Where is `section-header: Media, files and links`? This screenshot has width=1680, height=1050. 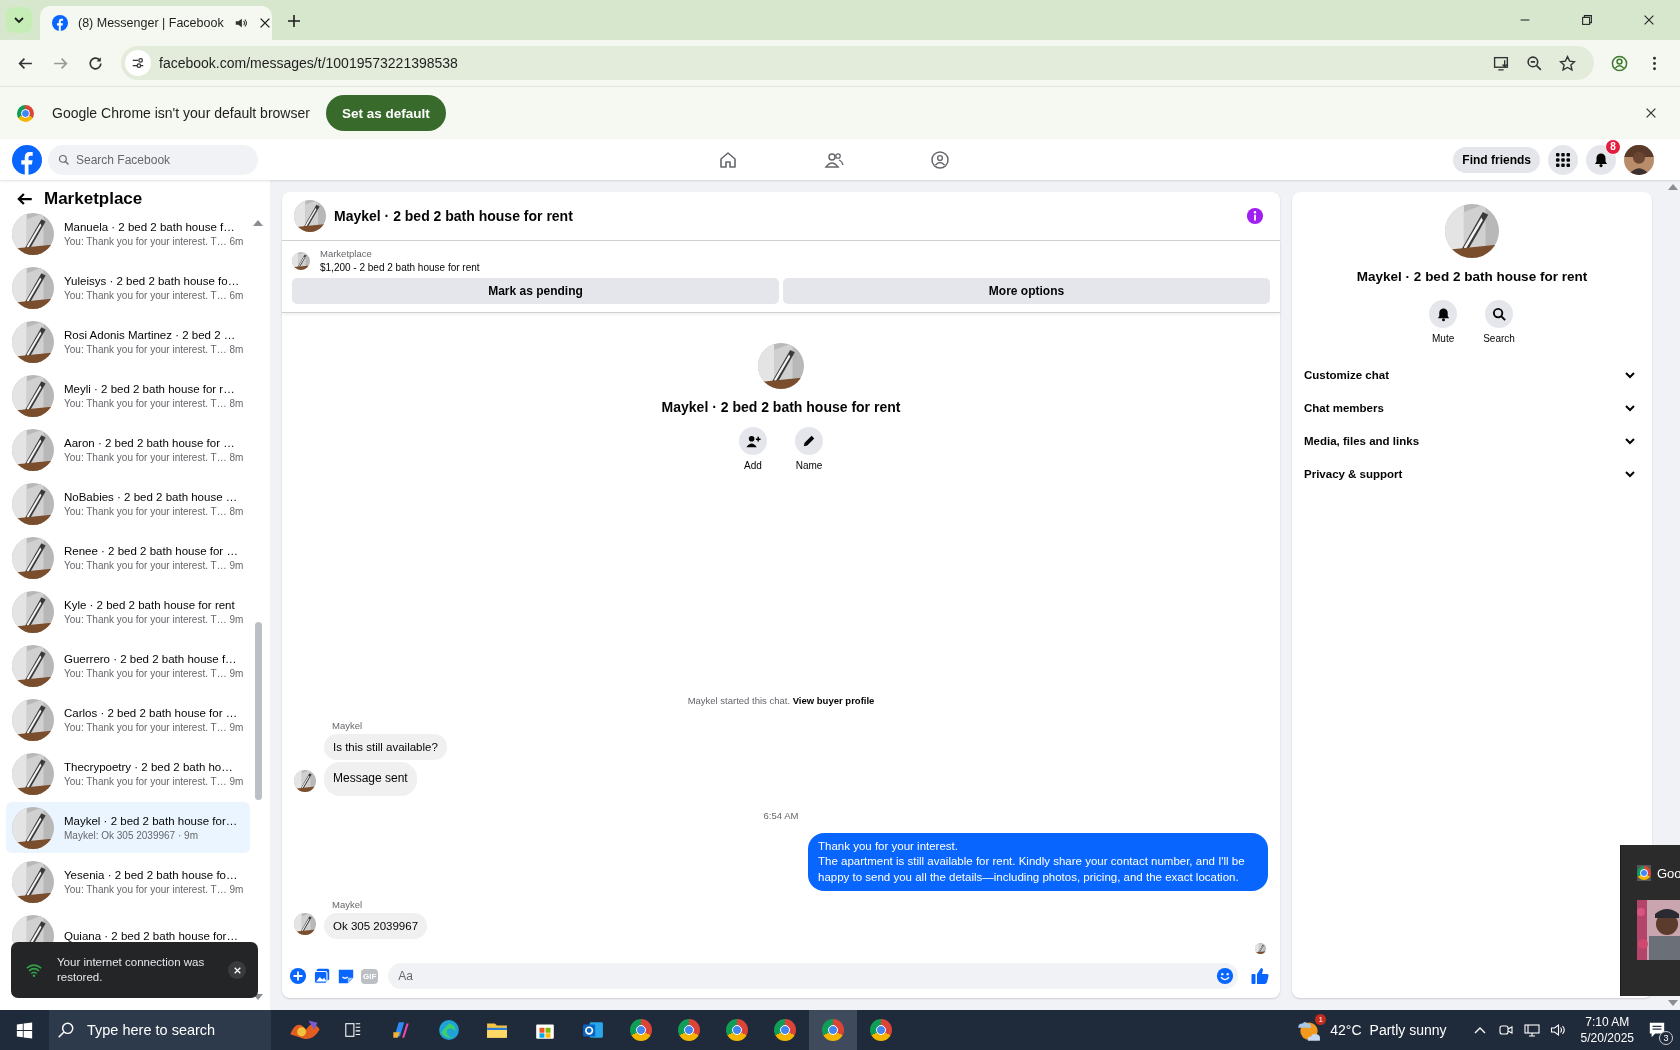
section-header: Media, files and links is located at coordinates (1472, 440).